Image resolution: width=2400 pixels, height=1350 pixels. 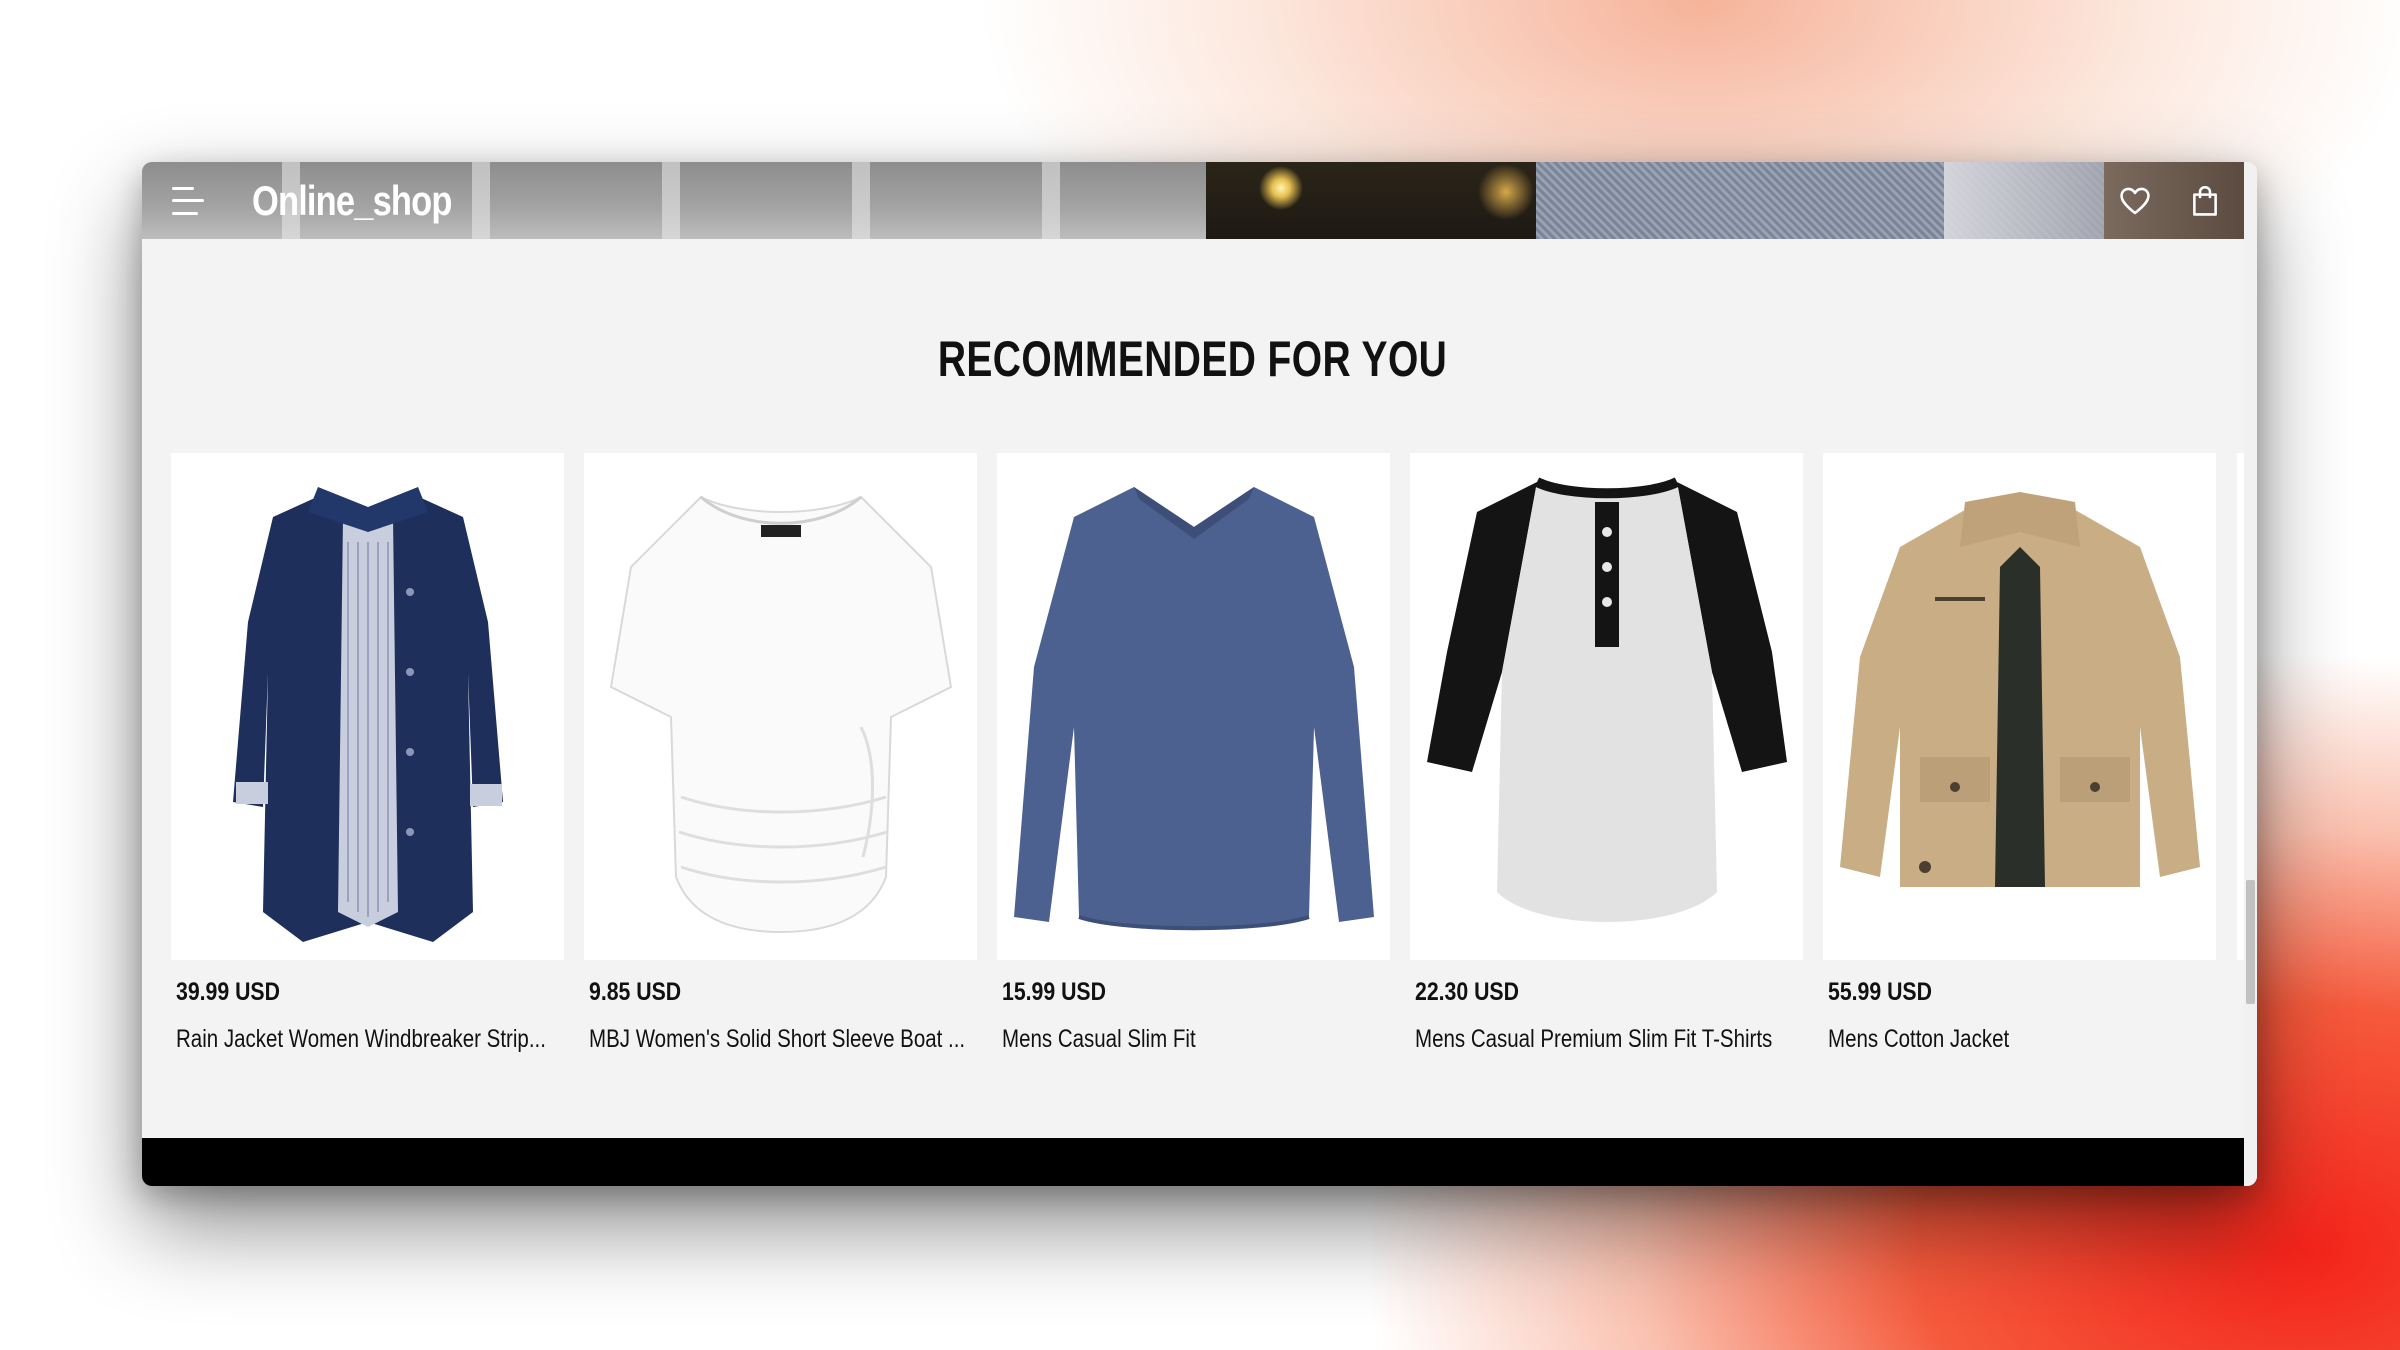 I want to click on footer, so click(x=1193, y=1162).